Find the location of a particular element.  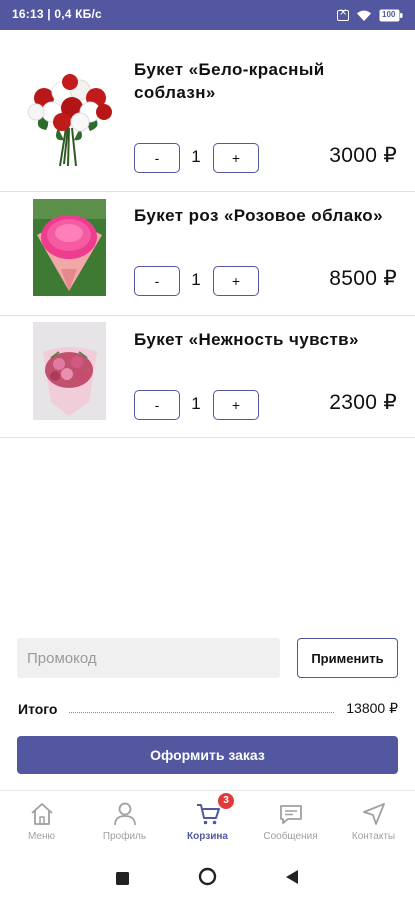

item-price: 8500 ₽ is located at coordinates (363, 278).